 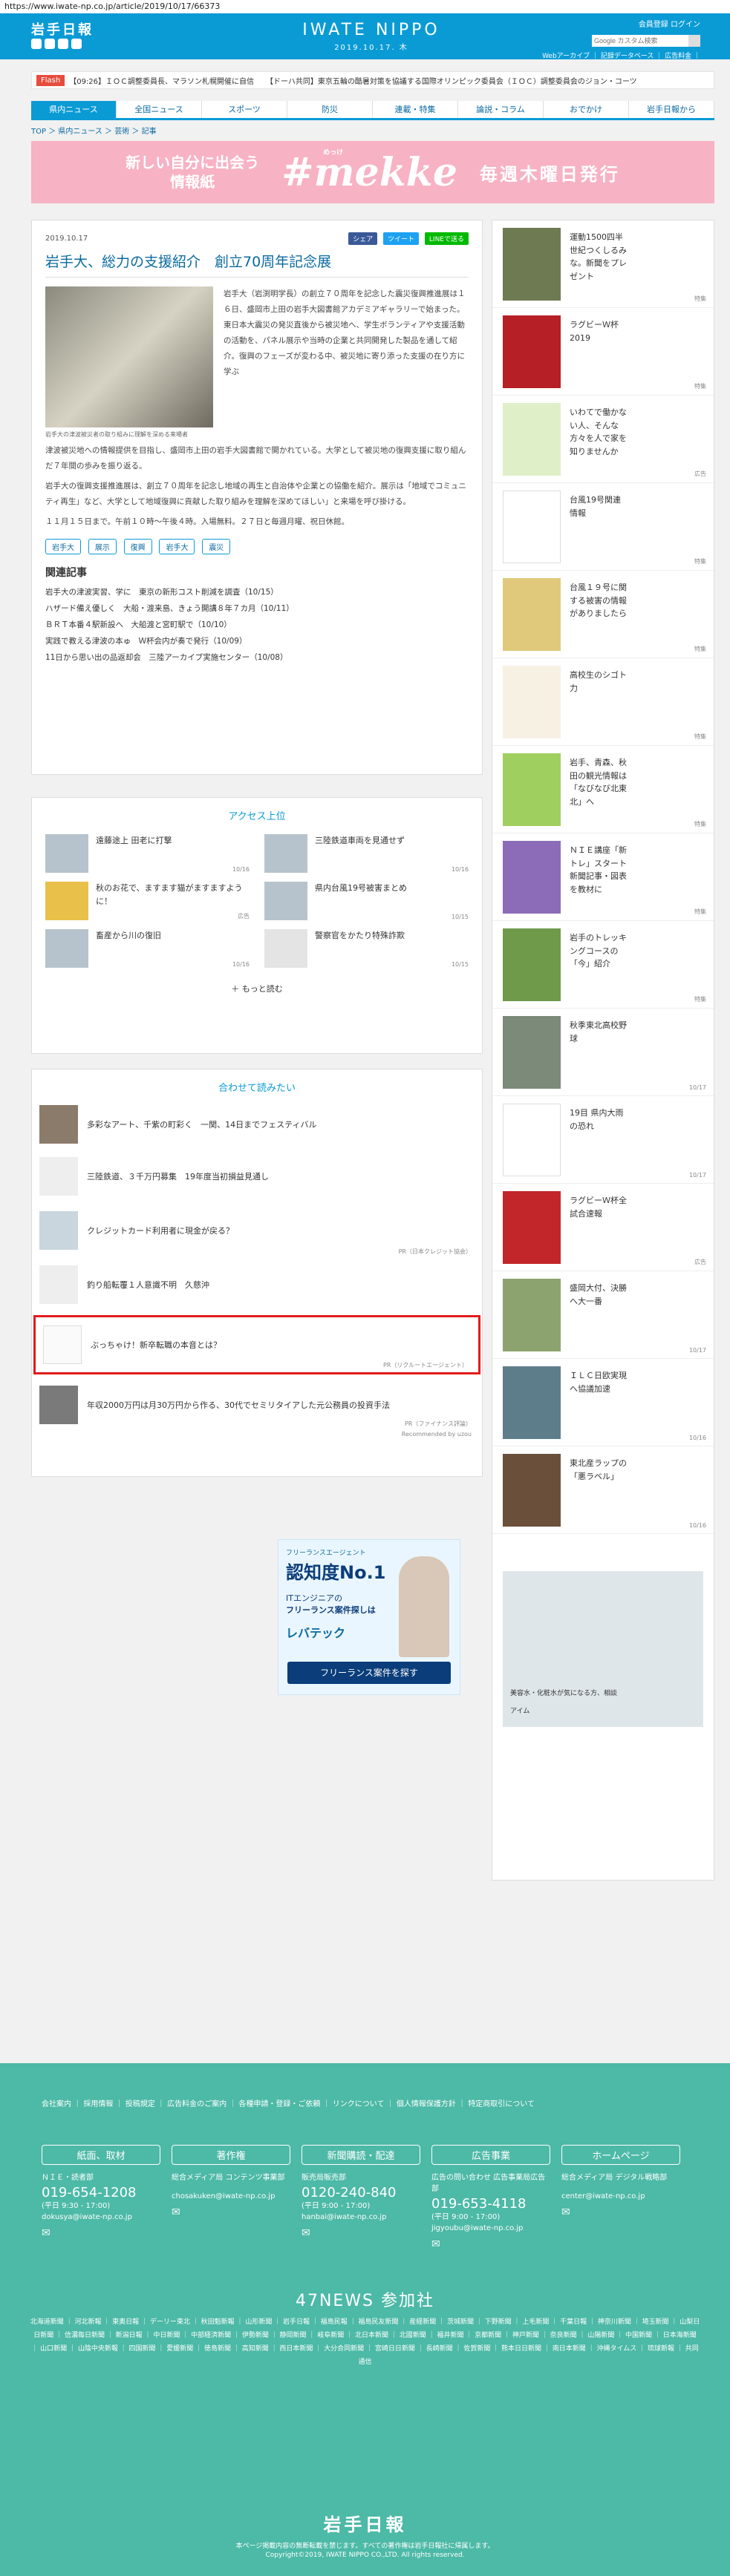 I want to click on footer-mail: dokusya@iwate-np.co.jp, so click(x=101, y=2217).